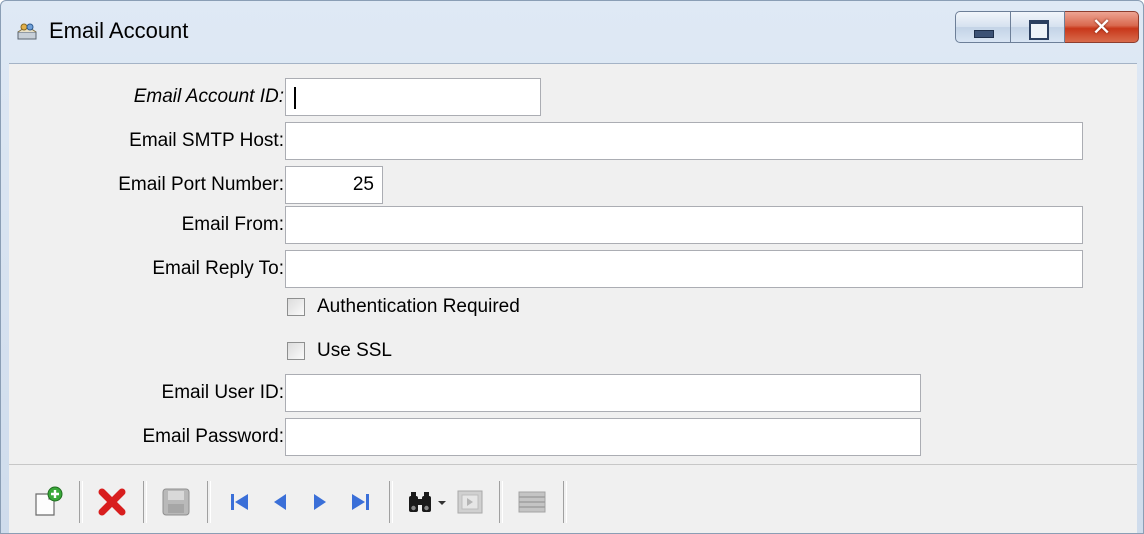 The image size is (1144, 534). Describe the element at coordinates (48, 502) in the screenshot. I see `new-record-icon` at that location.